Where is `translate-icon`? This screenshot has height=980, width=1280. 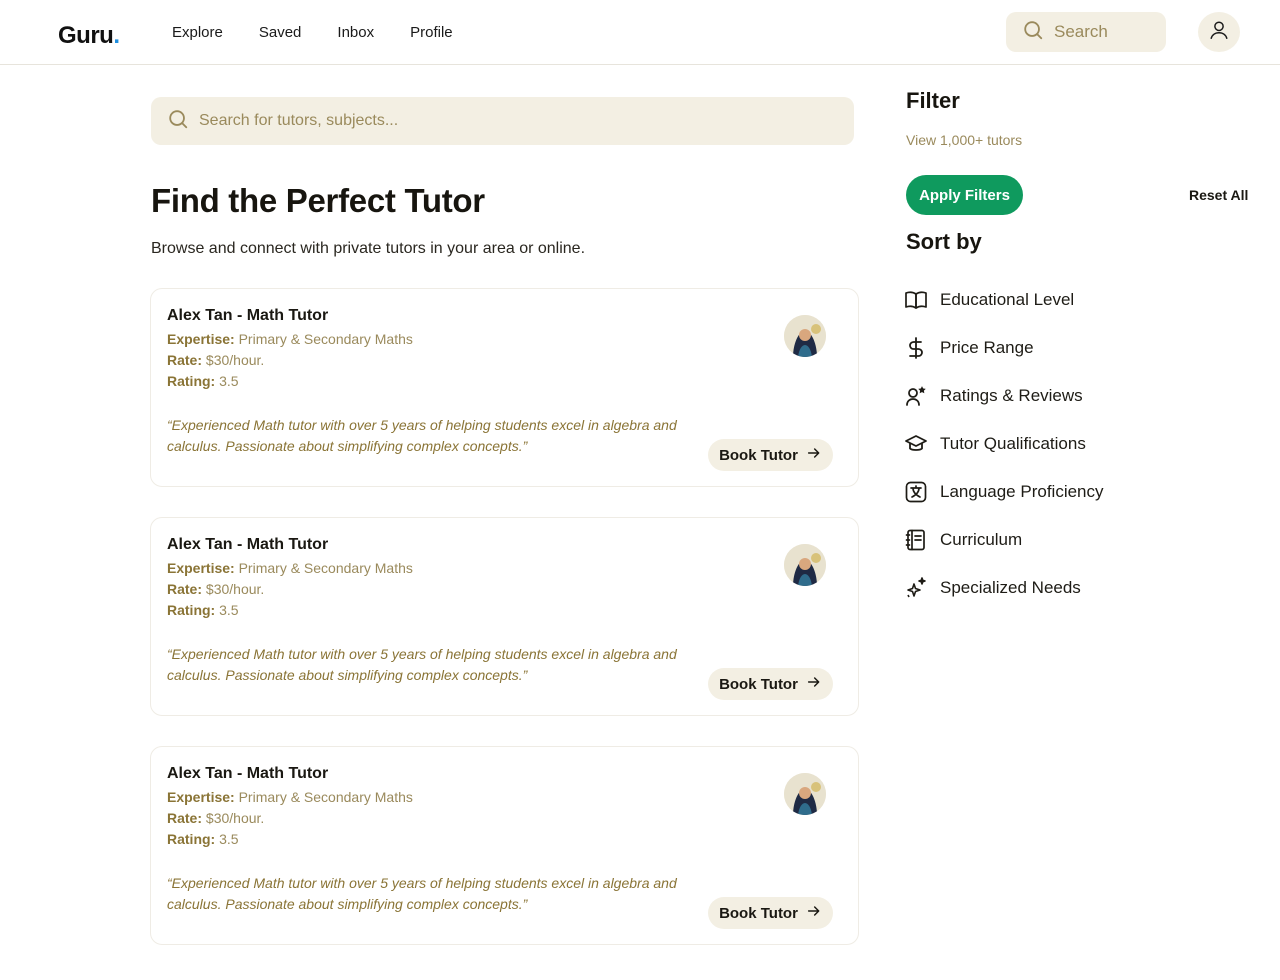
translate-icon is located at coordinates (916, 492).